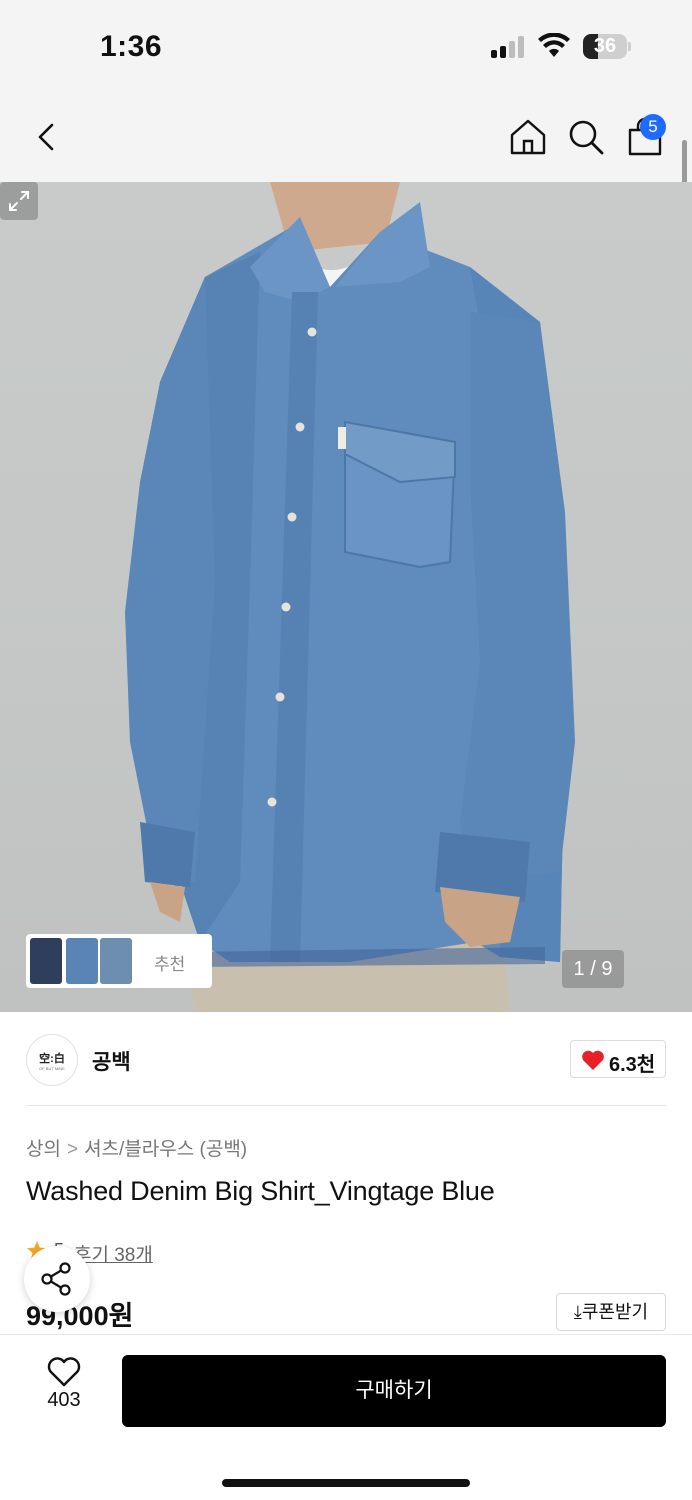  I want to click on search-icon, so click(586, 137).